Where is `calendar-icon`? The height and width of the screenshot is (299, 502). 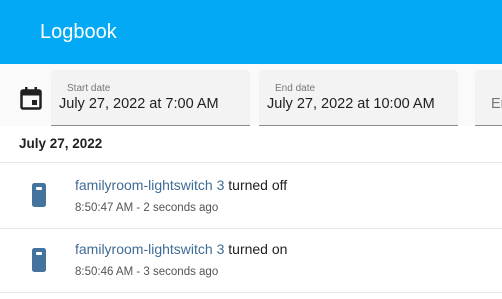
calendar-icon is located at coordinates (31, 98).